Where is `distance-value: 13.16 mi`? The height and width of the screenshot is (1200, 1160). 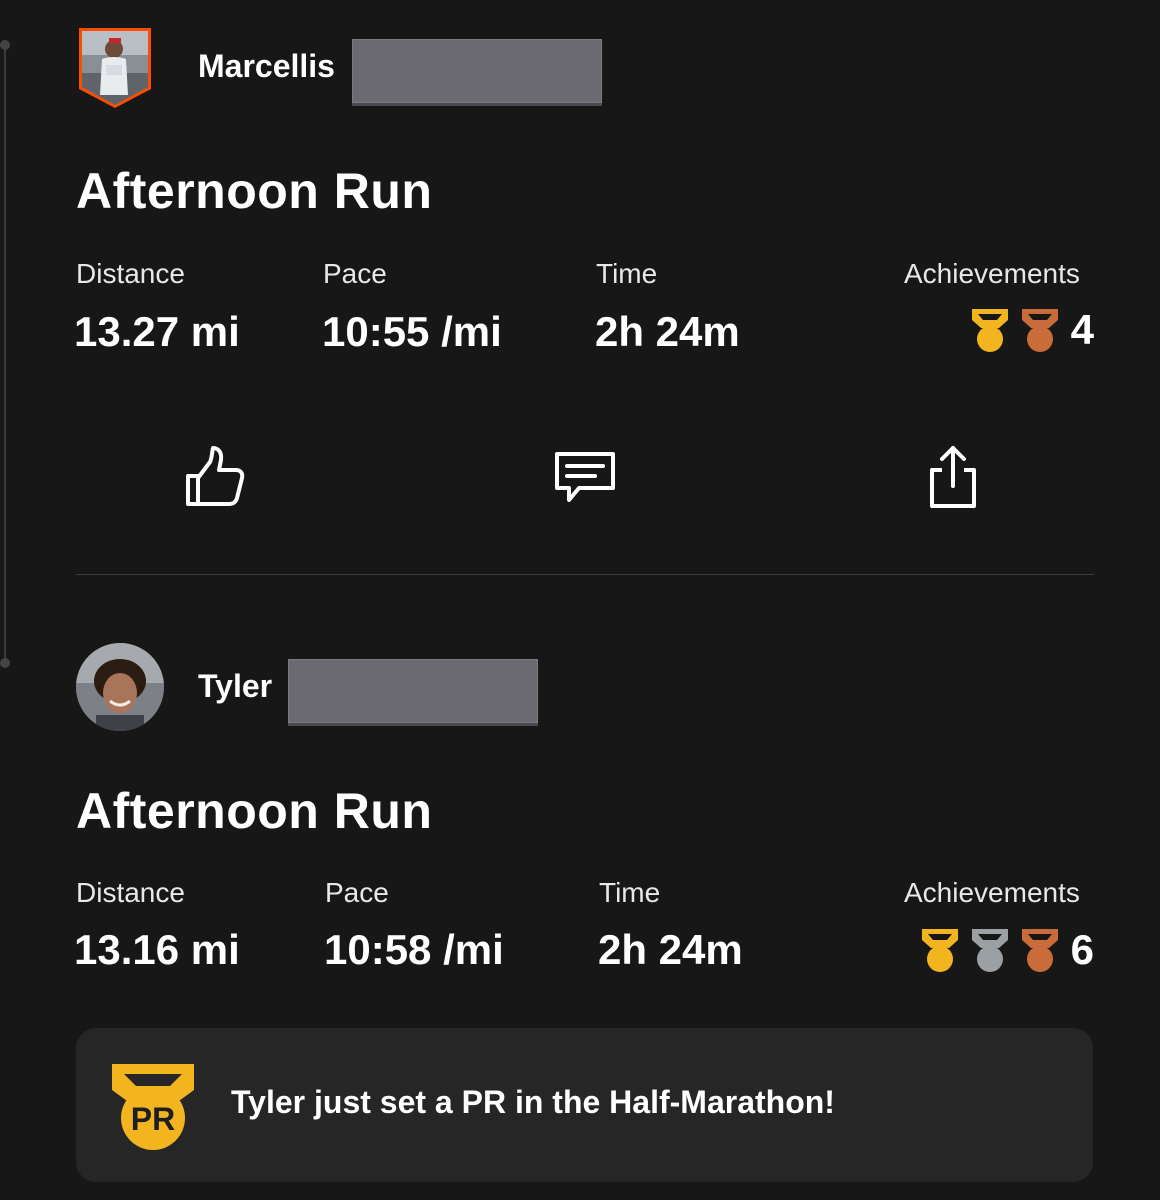 distance-value: 13.16 mi is located at coordinates (157, 949).